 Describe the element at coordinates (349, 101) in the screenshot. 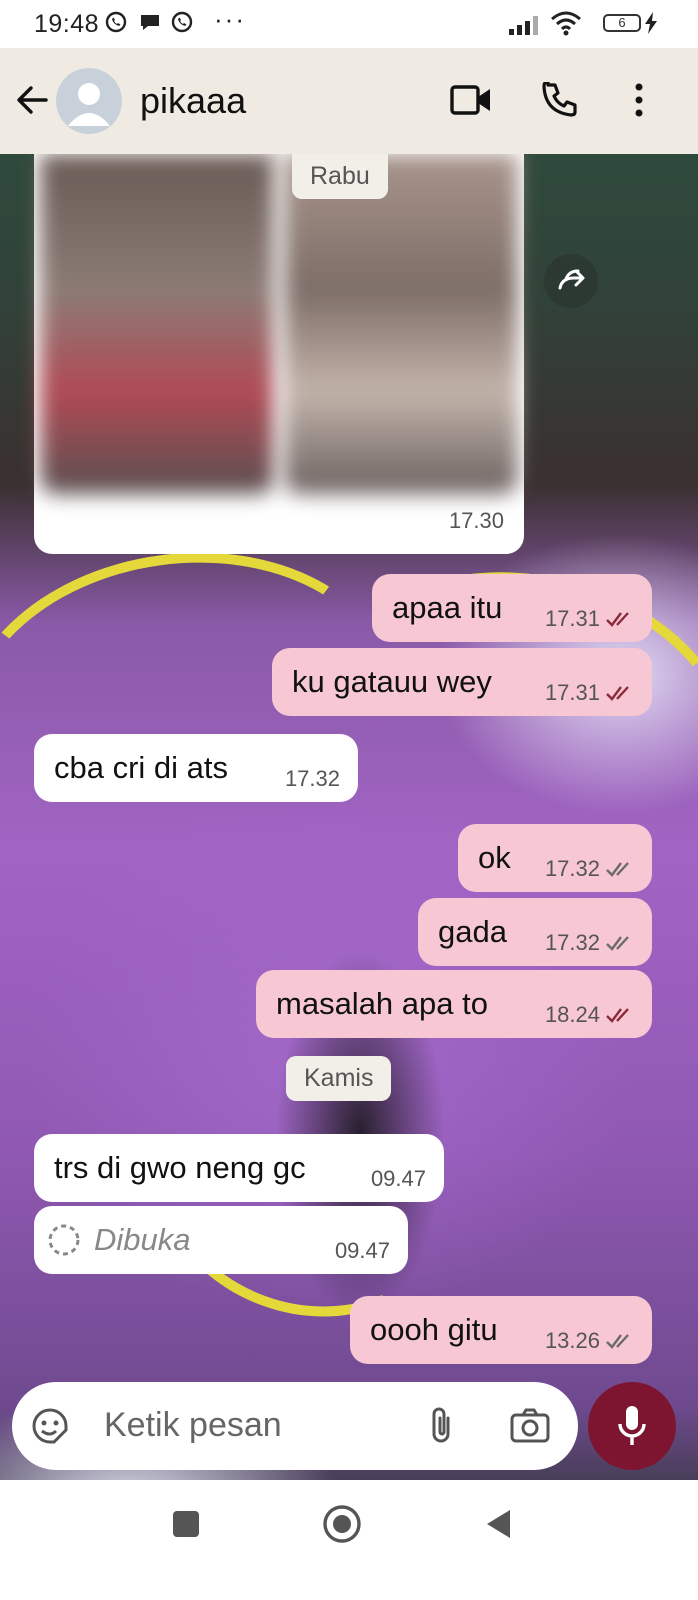

I see `chat-header: pikaaa` at that location.